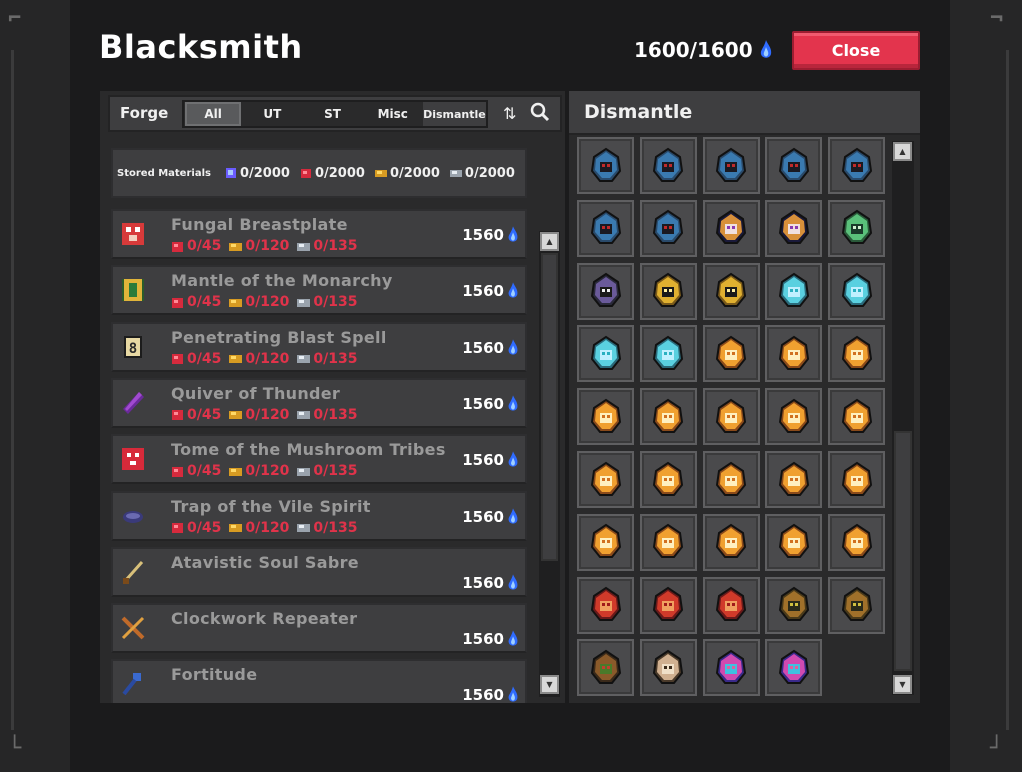  I want to click on essence-counter: 1600/1600, so click(703, 50).